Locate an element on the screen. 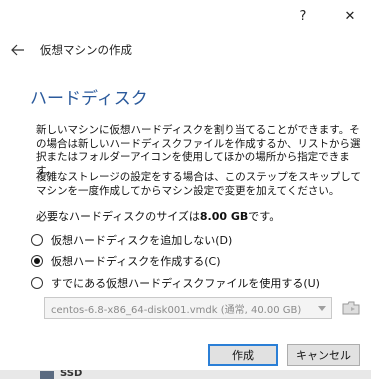 This screenshot has height=379, width=371. cancel-button: キャンセル is located at coordinates (323, 355).